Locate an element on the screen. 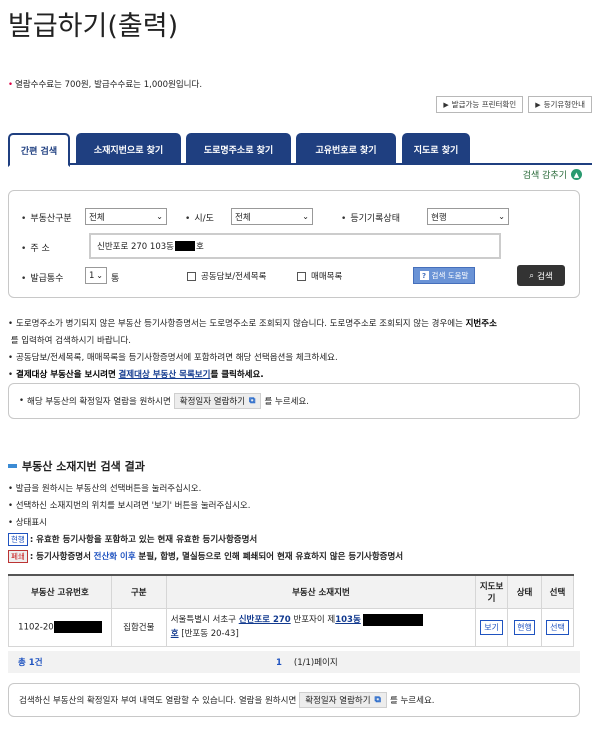 The height and width of the screenshot is (731, 600). section-bar-icon is located at coordinates (12, 466).